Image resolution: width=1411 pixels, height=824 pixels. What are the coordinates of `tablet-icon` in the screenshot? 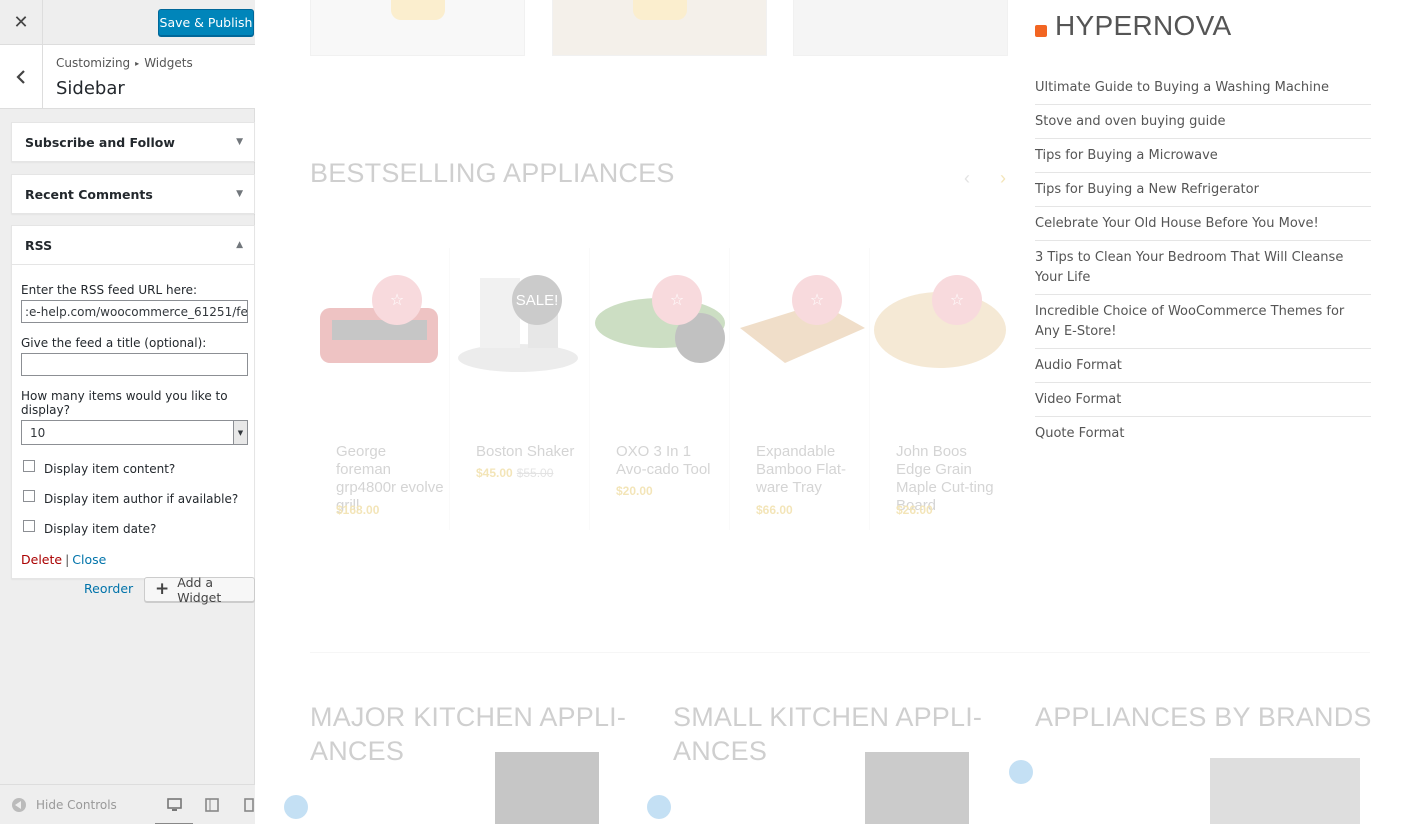 It's located at (212, 805).